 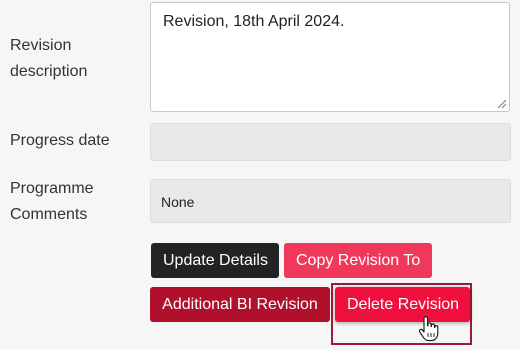 I want to click on resize-grip-icon, so click(x=502, y=104).